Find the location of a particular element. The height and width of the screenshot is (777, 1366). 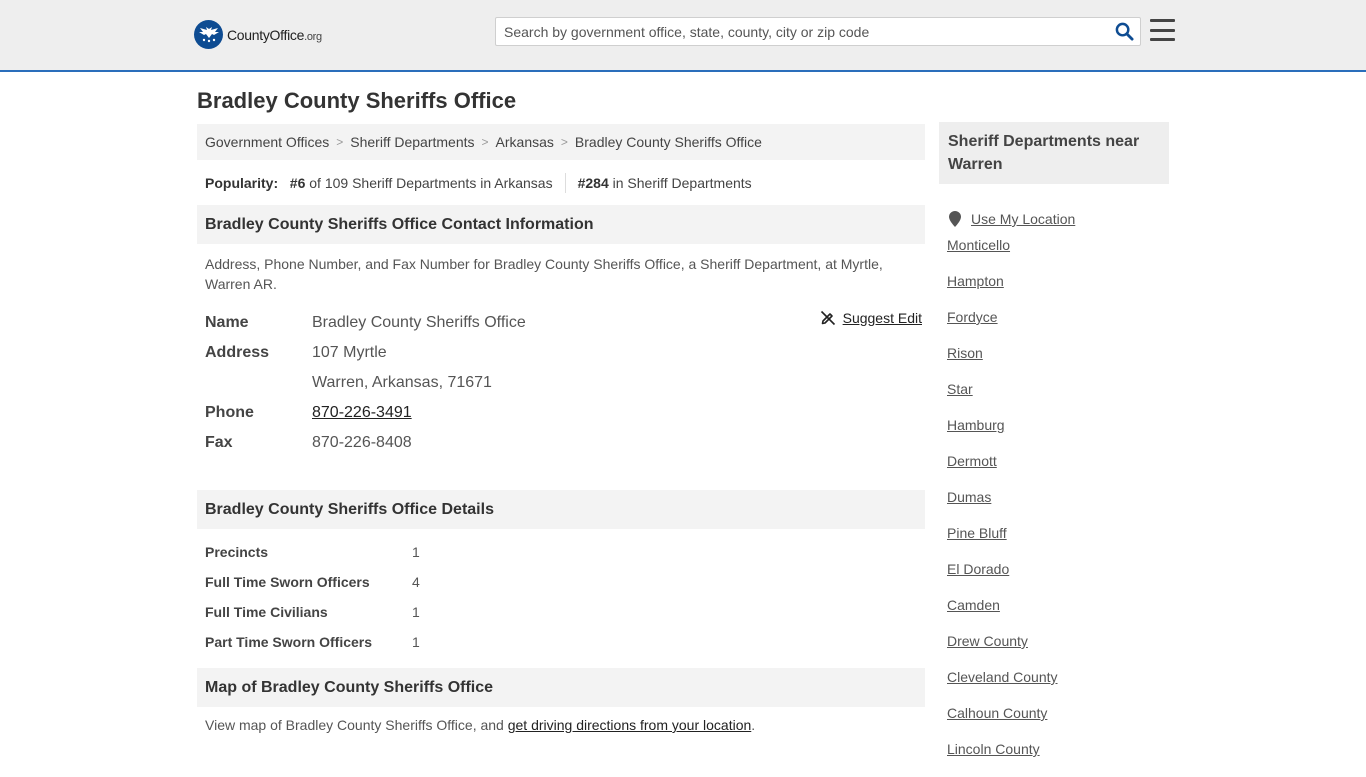

use-location-item: Use My Location is located at coordinates (1058, 219).